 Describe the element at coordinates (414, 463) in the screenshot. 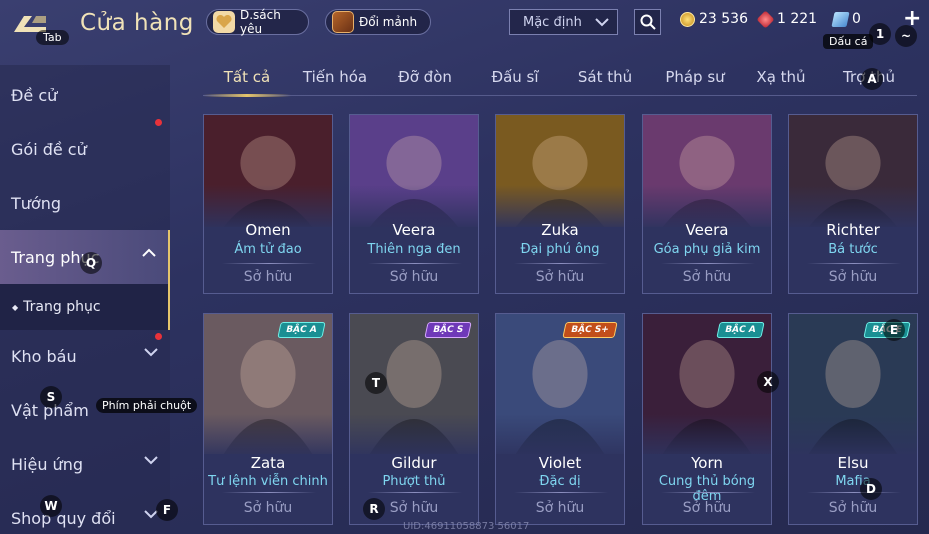

I see `hero-name: Gildur` at that location.